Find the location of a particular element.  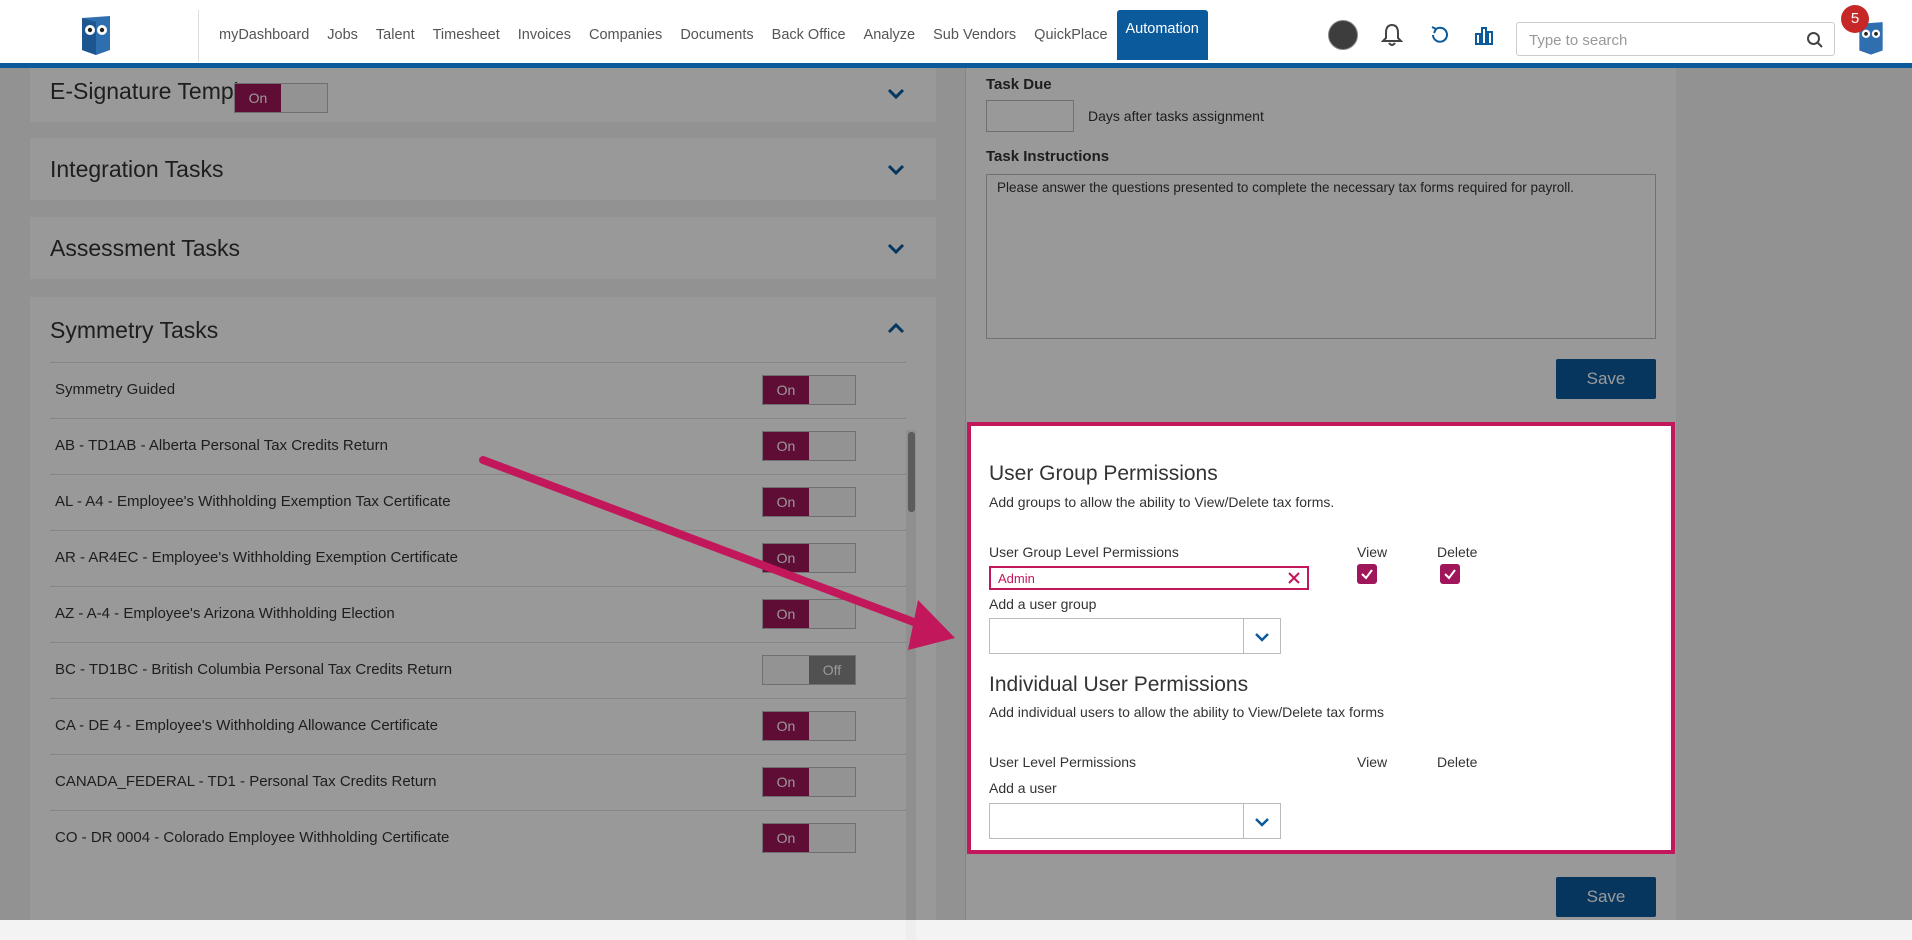

task-due-label: Task Due is located at coordinates (1019, 84).